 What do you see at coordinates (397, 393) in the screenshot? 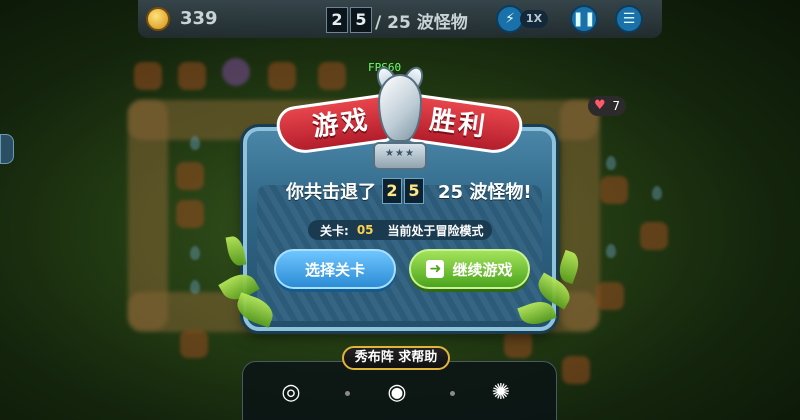
I see `wechat-icon: ◉` at bounding box center [397, 393].